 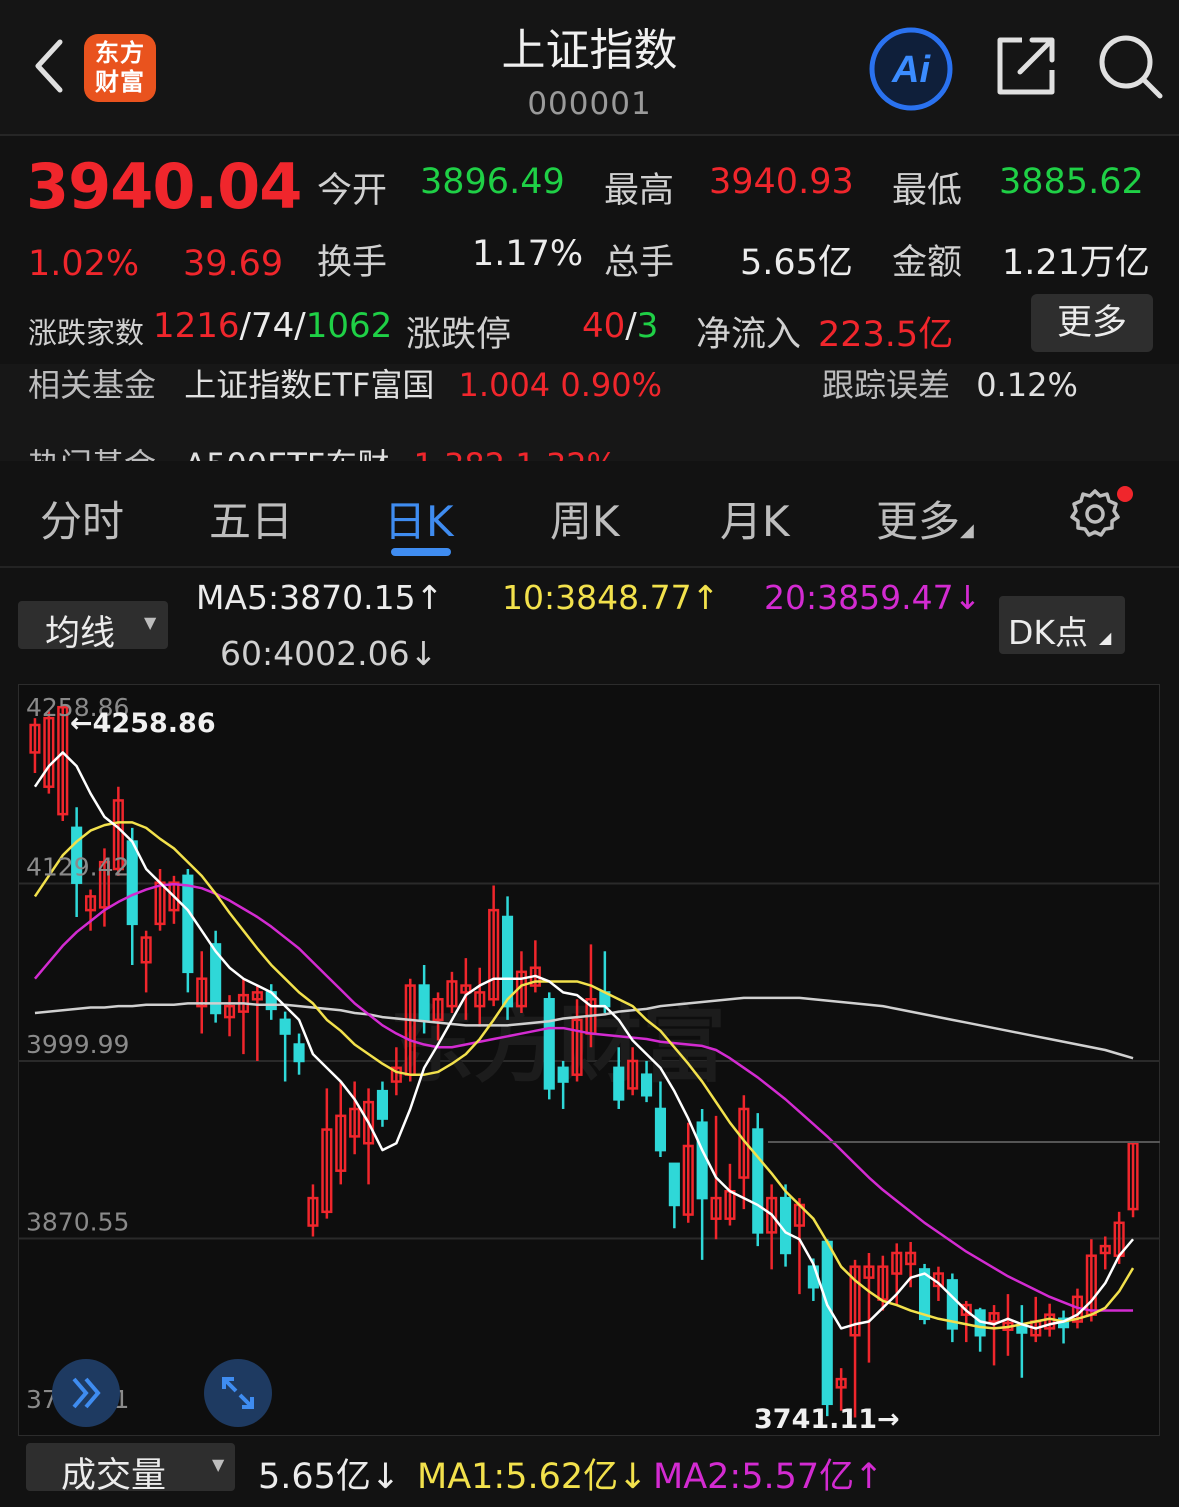 I want to click on tab-daily-k: 日K, so click(x=419, y=518).